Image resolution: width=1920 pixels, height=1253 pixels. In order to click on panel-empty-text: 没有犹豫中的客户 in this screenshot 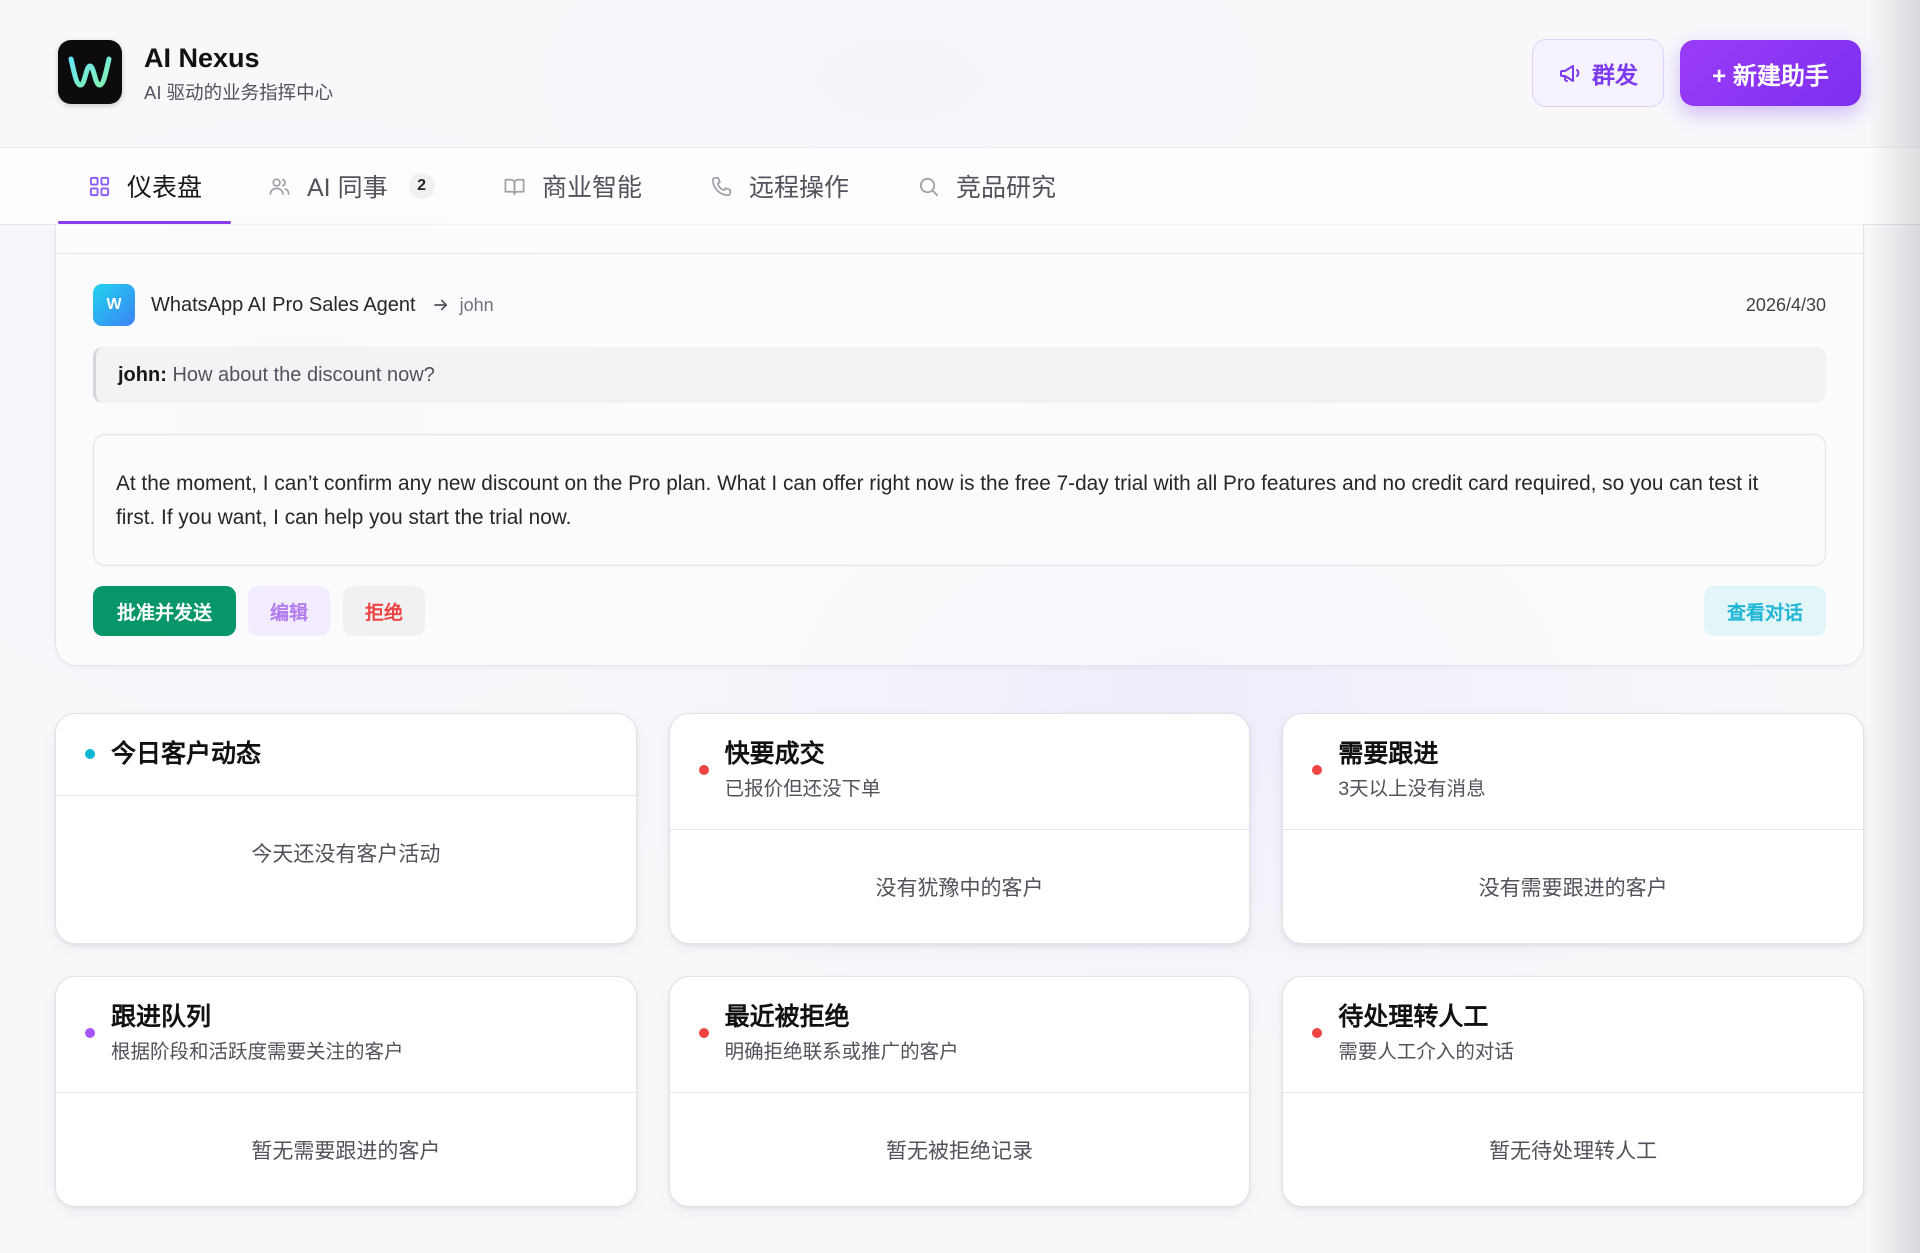, I will do `click(959, 888)`.